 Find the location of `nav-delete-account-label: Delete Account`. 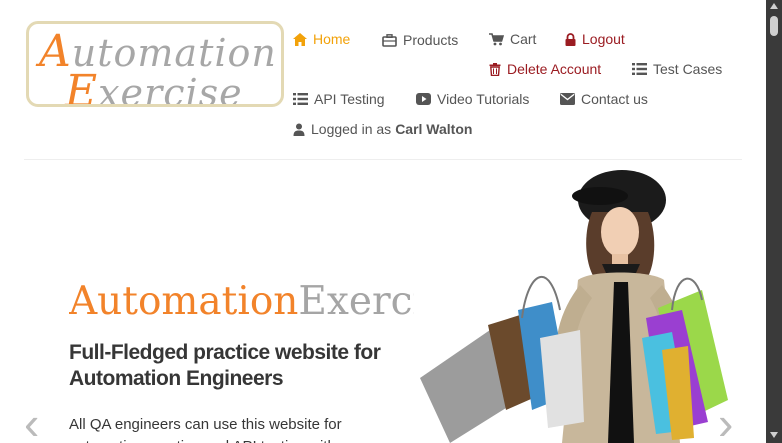

nav-delete-account-label: Delete Account is located at coordinates (554, 69).